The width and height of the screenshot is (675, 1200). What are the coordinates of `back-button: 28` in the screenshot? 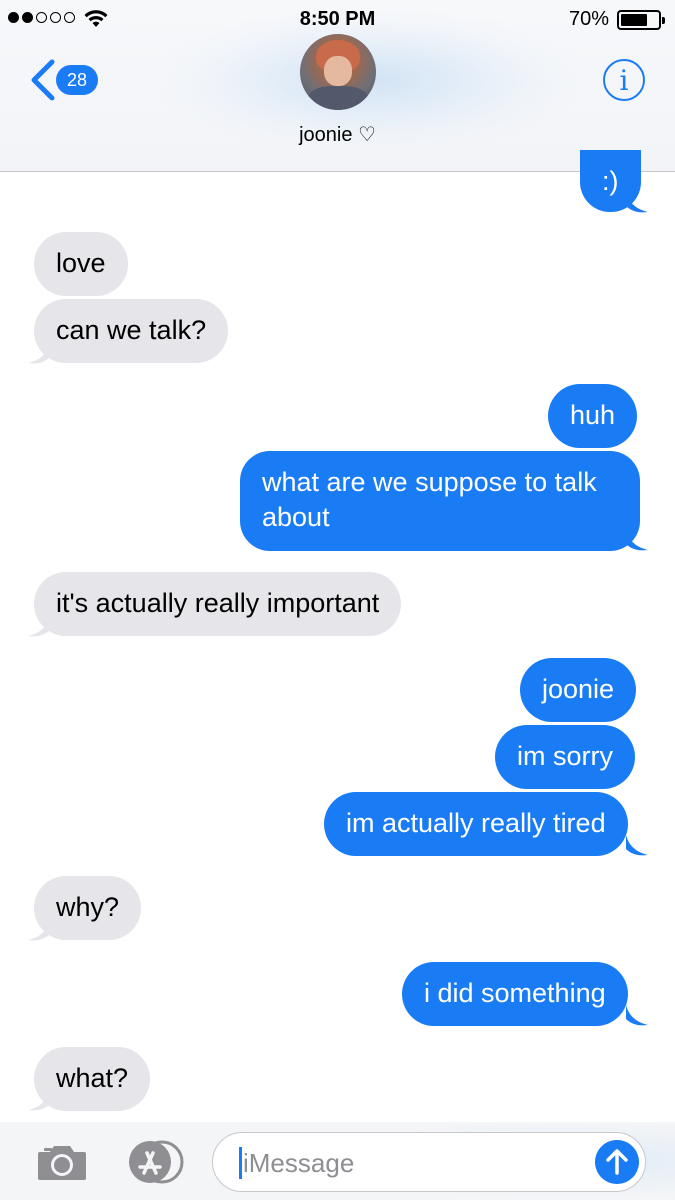 It's located at (62, 80).